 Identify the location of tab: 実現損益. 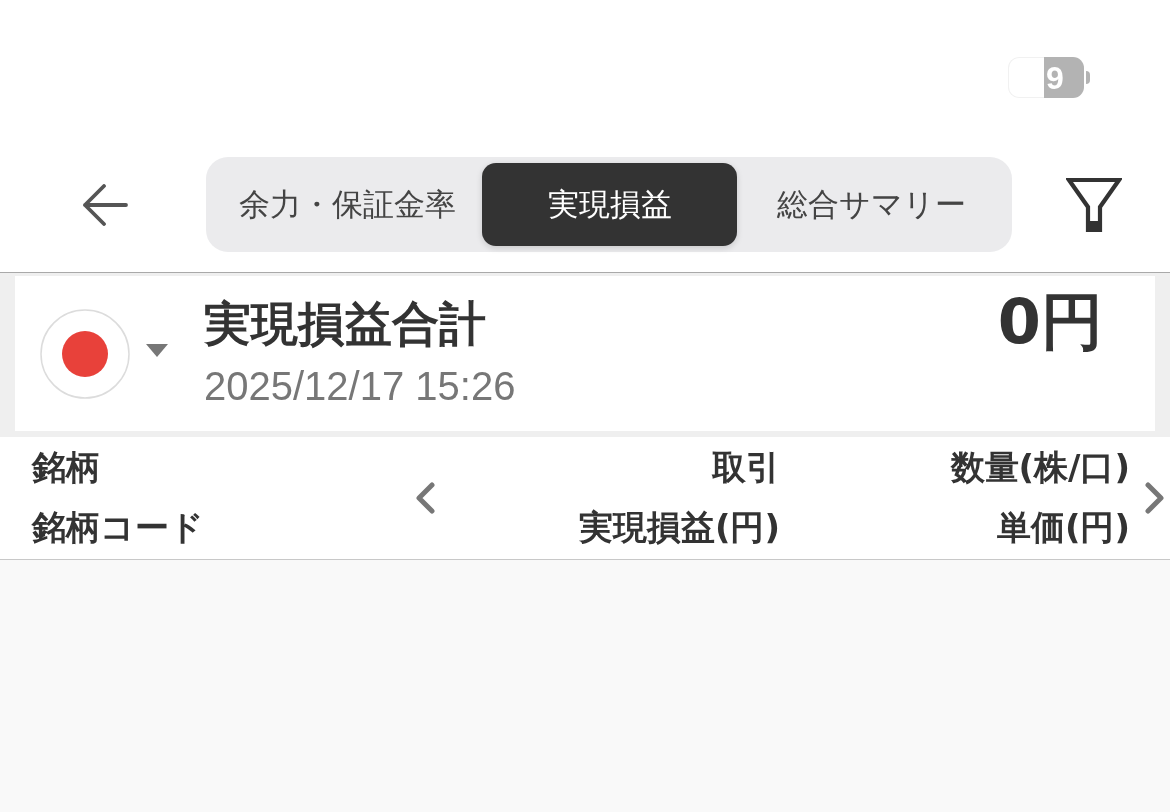
(609, 204).